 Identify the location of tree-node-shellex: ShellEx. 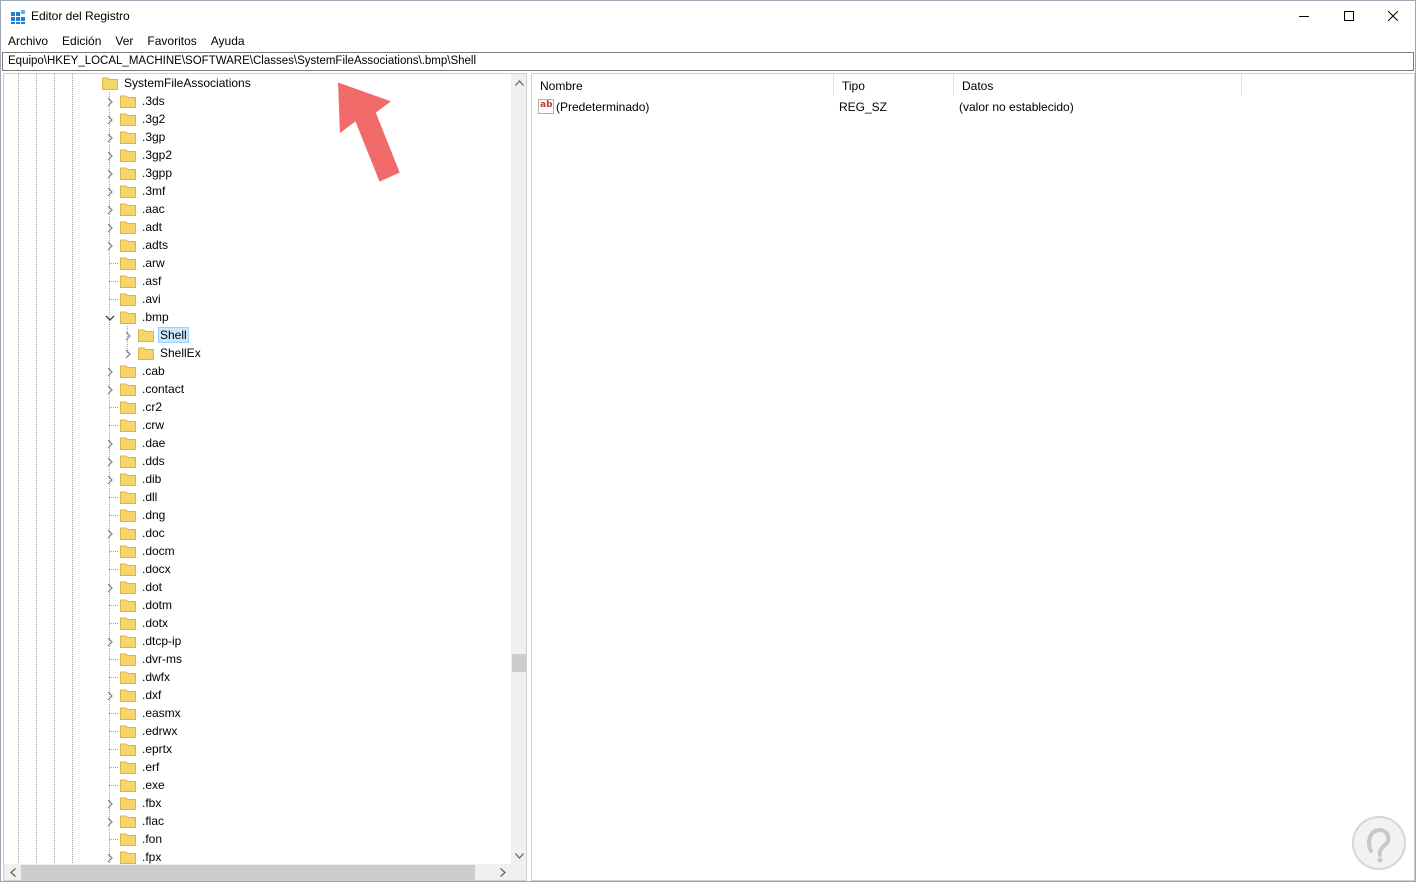
(170, 353).